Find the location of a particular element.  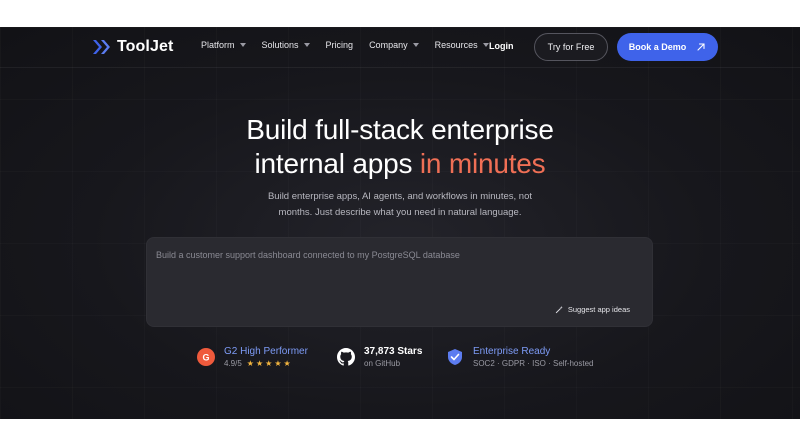

suggest-app-ideas-button: Suggest app ideas is located at coordinates (592, 309).